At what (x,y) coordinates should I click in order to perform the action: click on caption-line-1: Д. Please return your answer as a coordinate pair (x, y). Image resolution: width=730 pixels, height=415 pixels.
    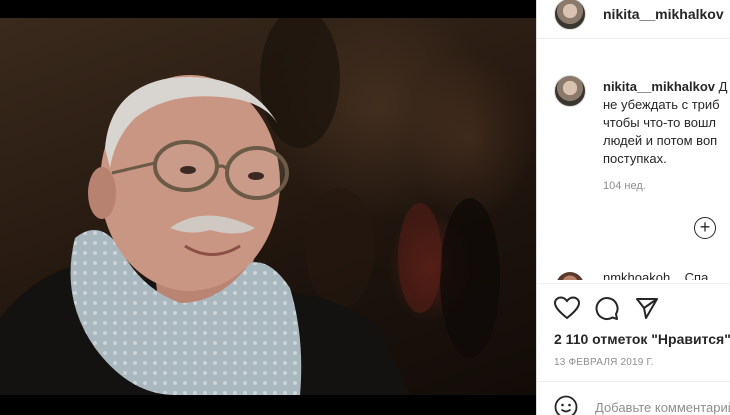
    Looking at the image, I should click on (721, 86).